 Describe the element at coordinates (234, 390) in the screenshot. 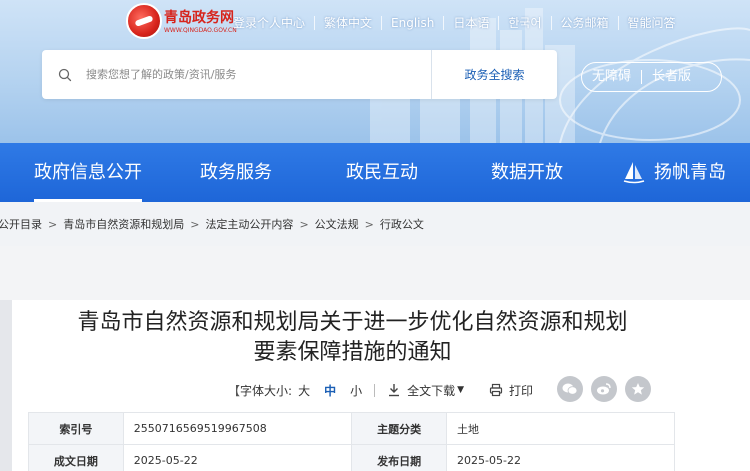

I see `bracket-open: 【` at that location.